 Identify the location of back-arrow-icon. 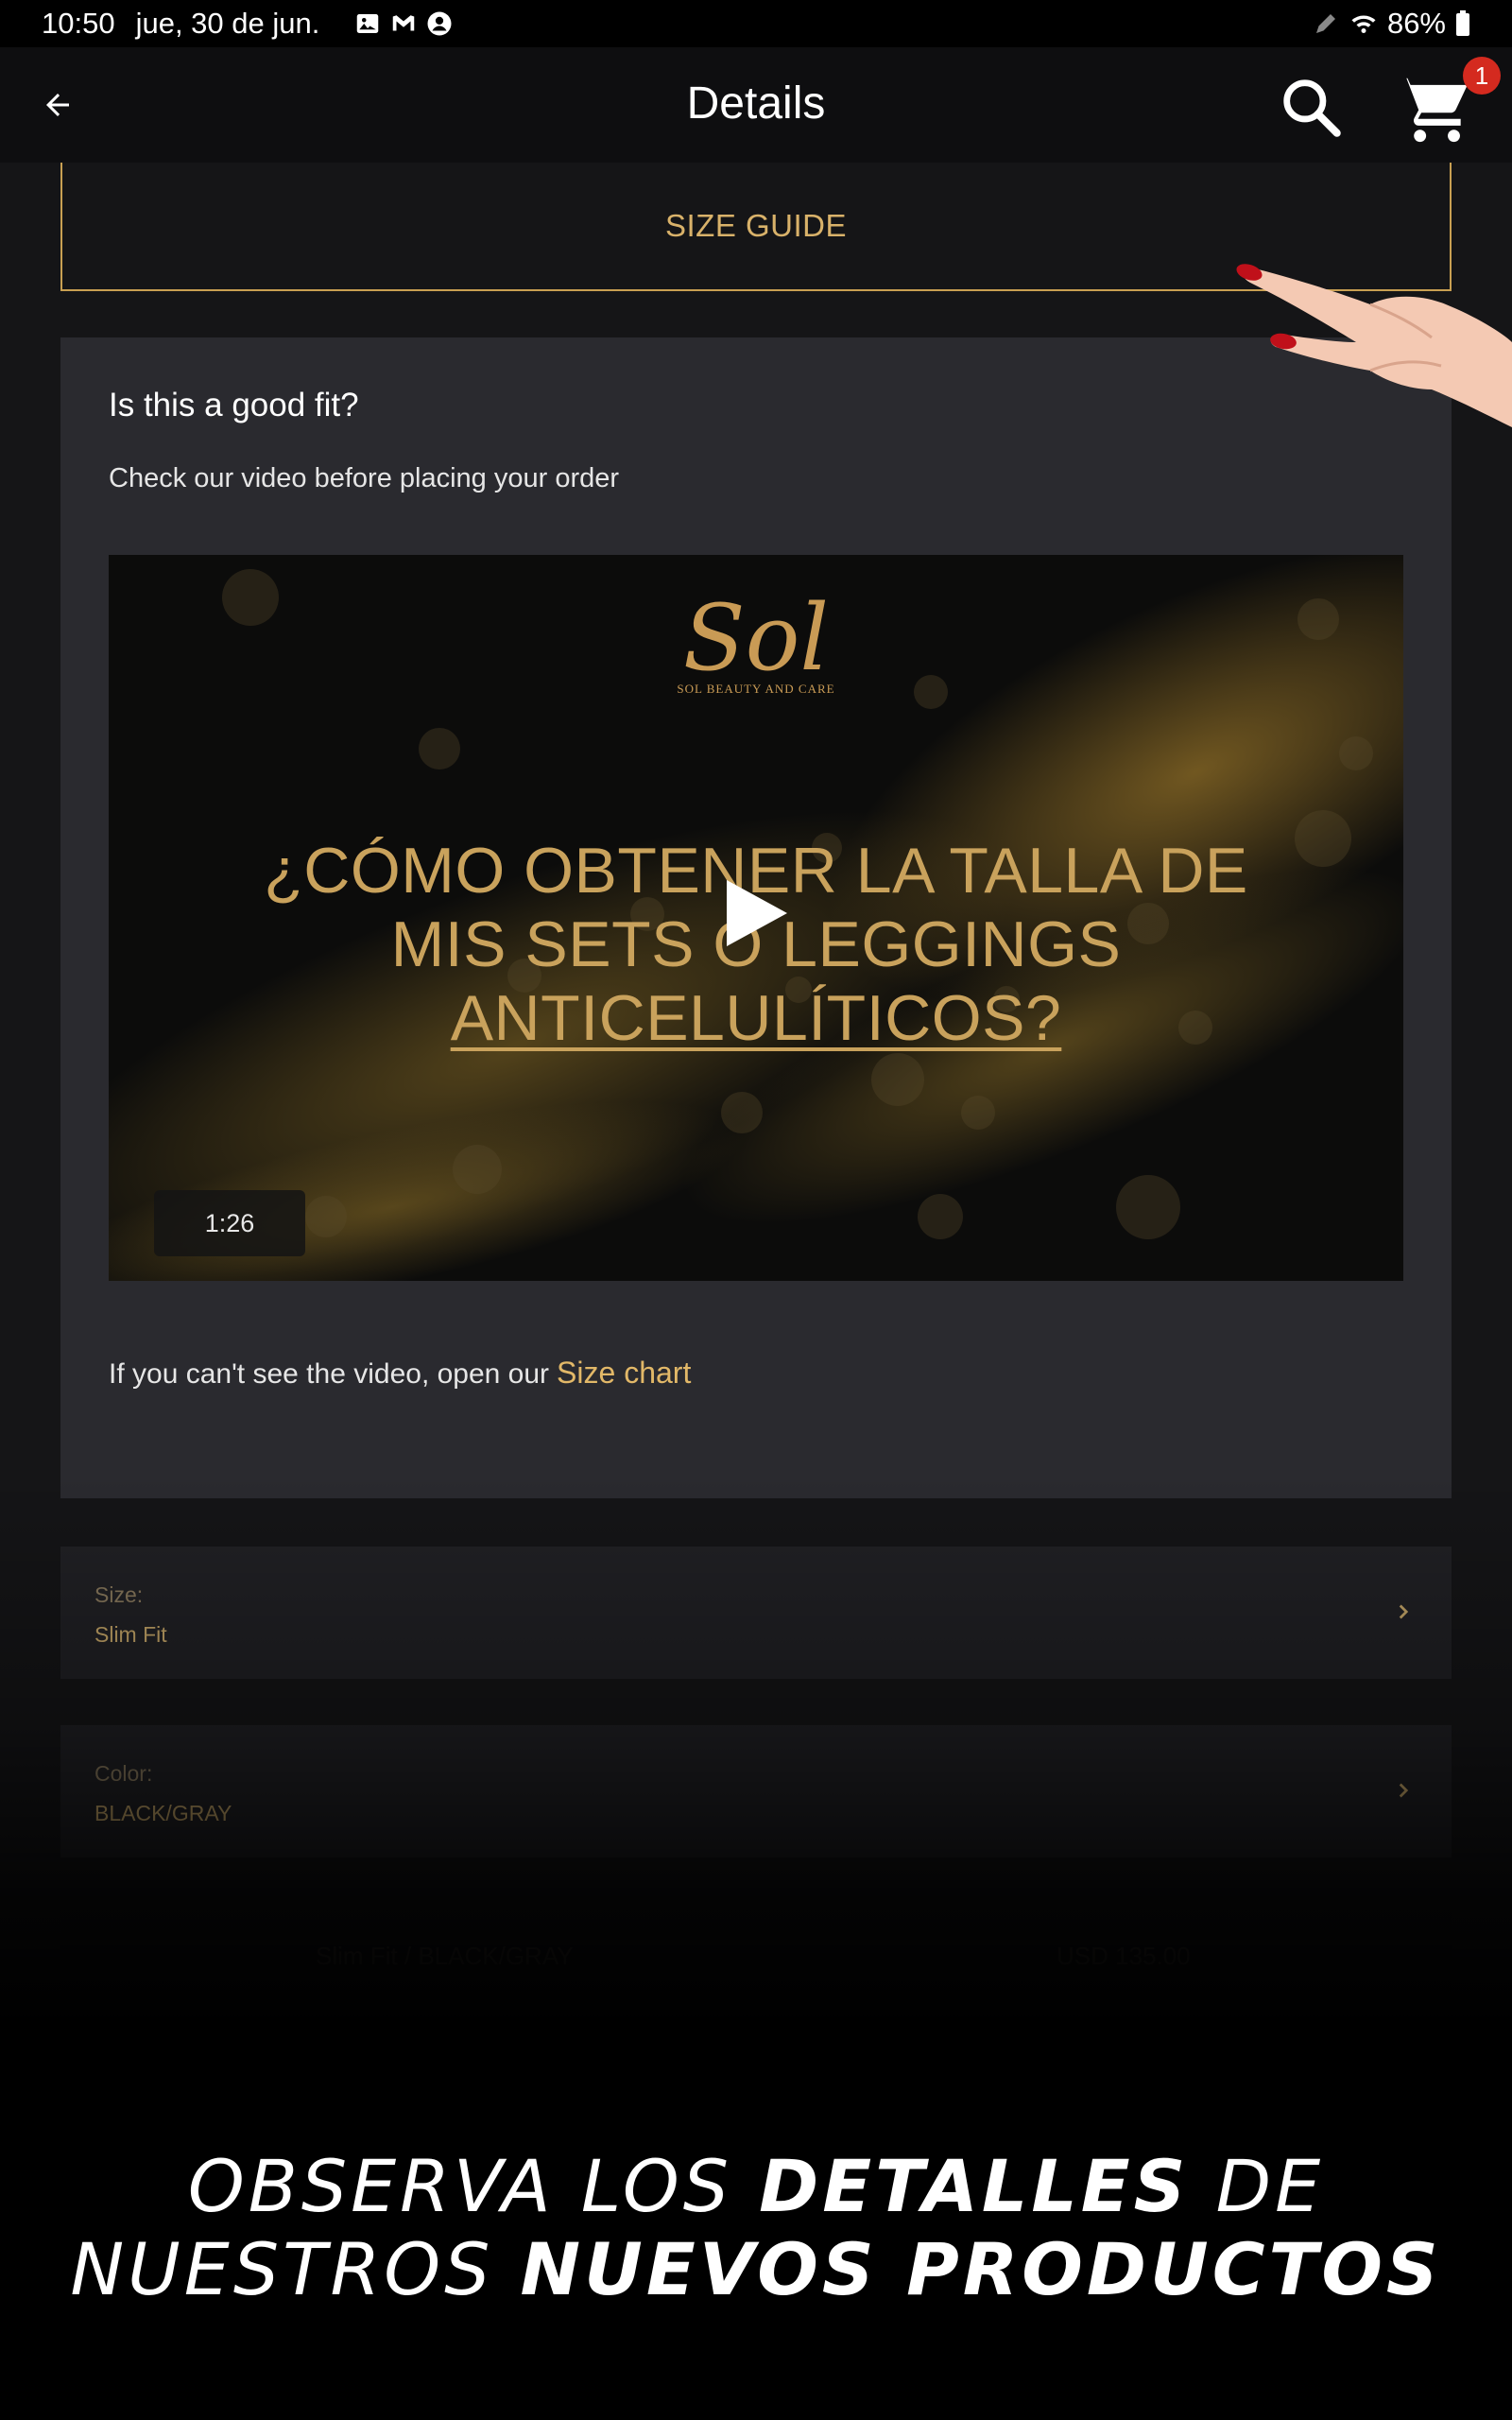
(57, 105).